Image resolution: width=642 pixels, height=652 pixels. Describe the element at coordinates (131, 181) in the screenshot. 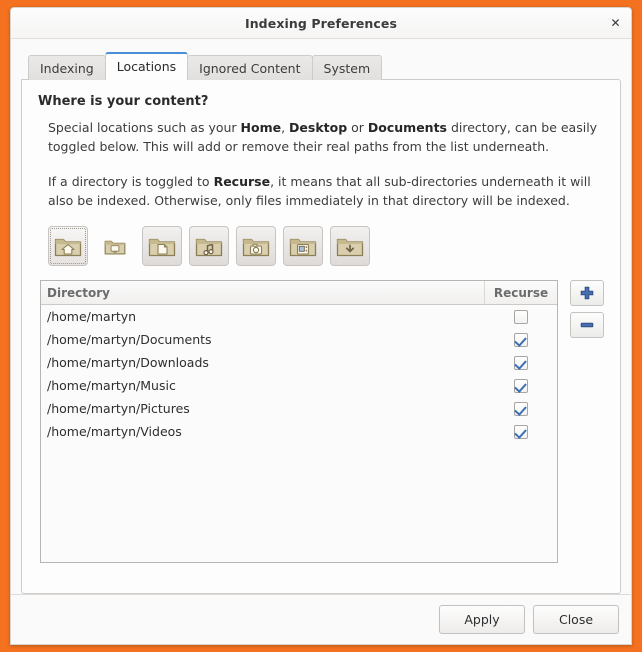

I see `desc2-pre: If a directory is toggled to` at that location.